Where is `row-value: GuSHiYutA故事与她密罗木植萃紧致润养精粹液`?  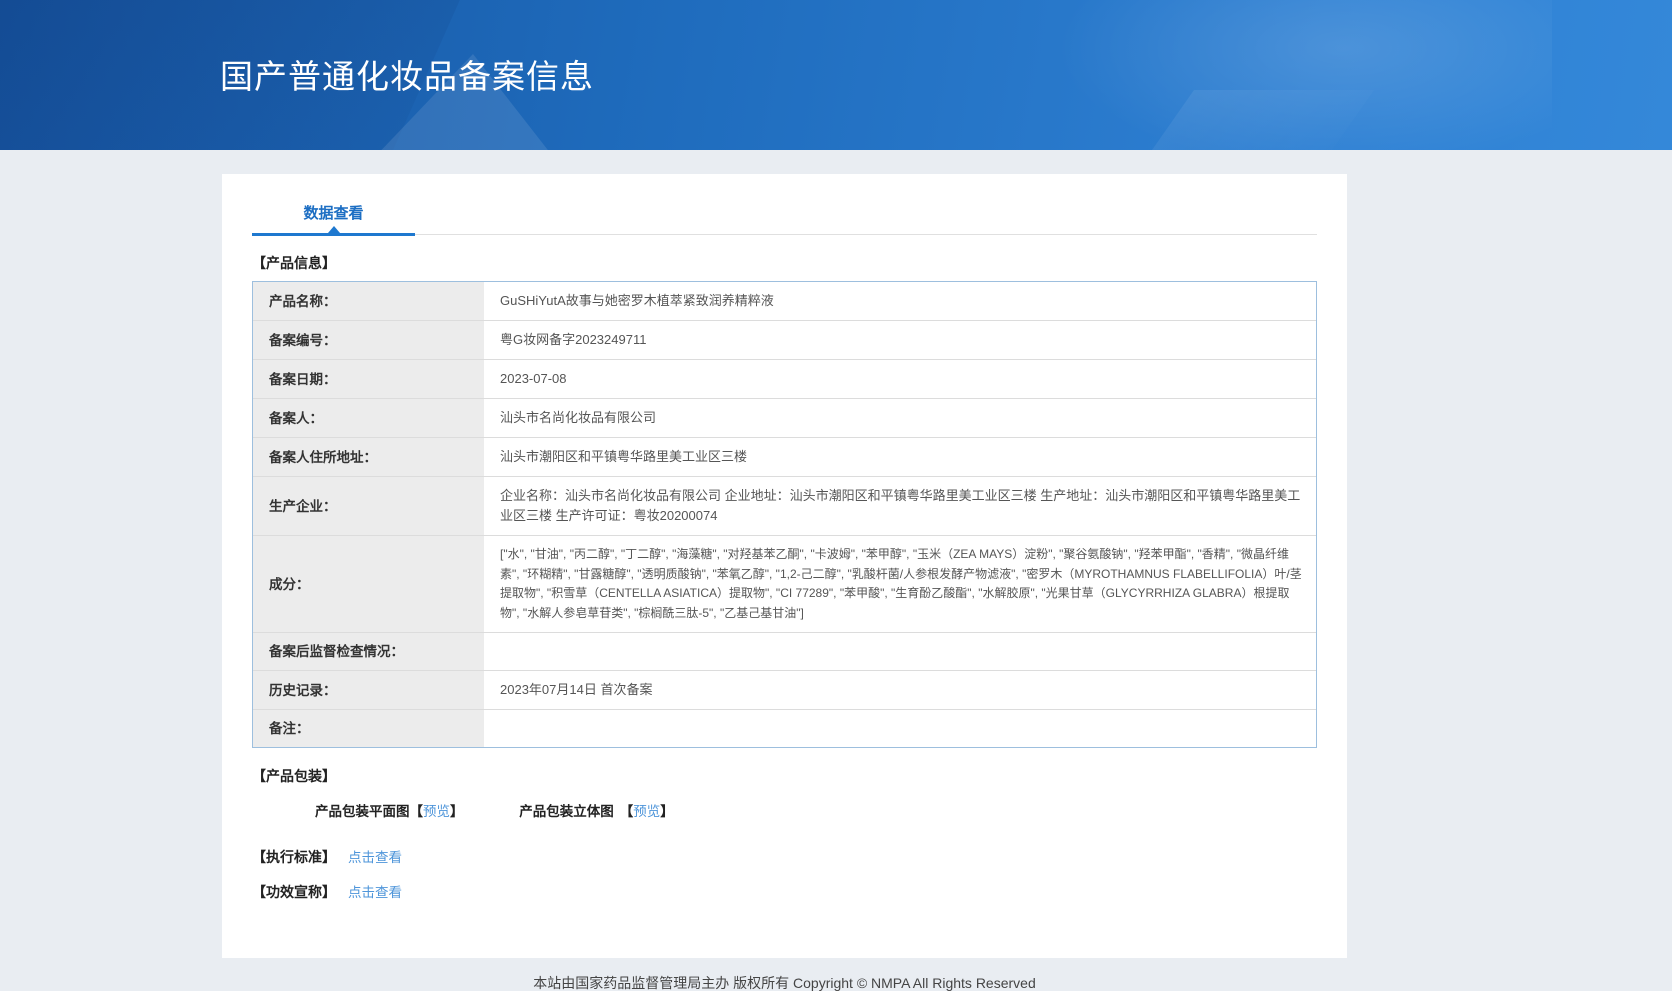
row-value: GuSHiYutA故事与她密罗木植萃紧致润养精粹液 is located at coordinates (637, 300).